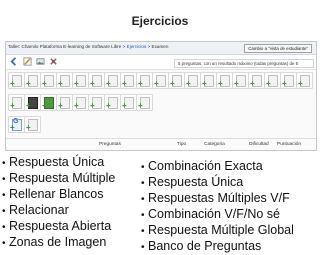  I want to click on back-icon, so click(14, 61).